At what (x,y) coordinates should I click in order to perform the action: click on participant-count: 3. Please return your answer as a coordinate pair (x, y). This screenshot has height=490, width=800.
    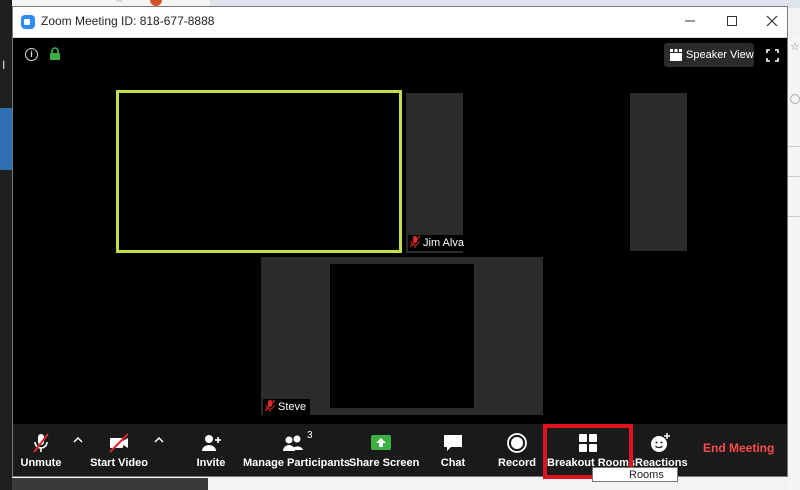
    Looking at the image, I should click on (310, 435).